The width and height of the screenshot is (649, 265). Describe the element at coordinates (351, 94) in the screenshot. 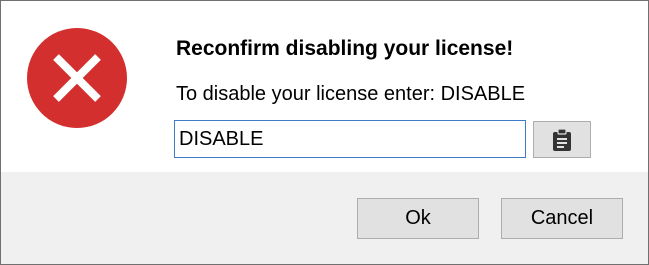

I see `instruction-text: To disable your license enter: DISABLE` at that location.